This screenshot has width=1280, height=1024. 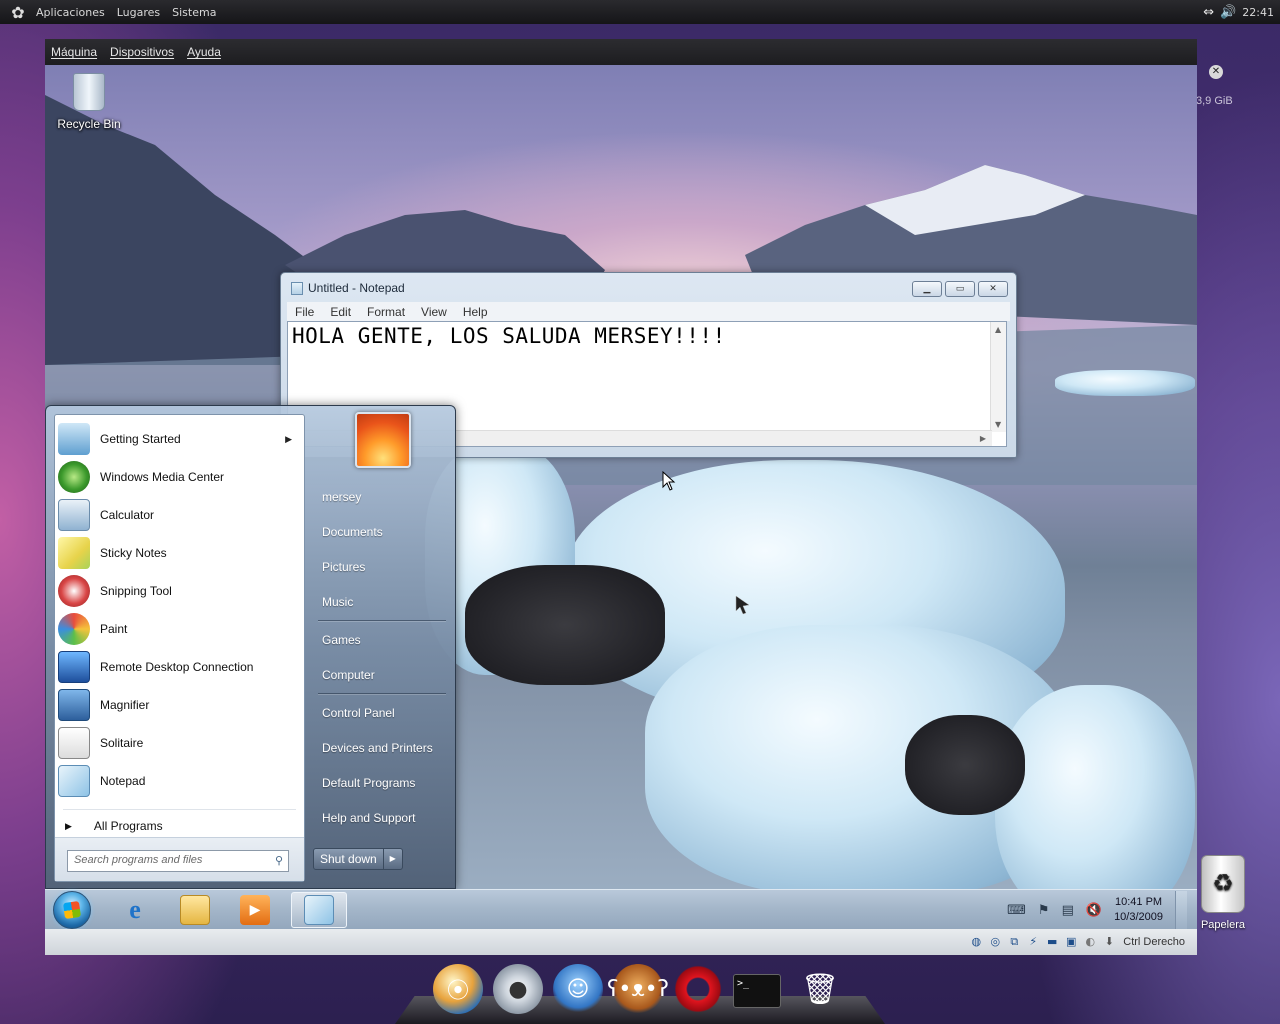 I want to click on dock-disc-icon: ●, so click(x=518, y=989).